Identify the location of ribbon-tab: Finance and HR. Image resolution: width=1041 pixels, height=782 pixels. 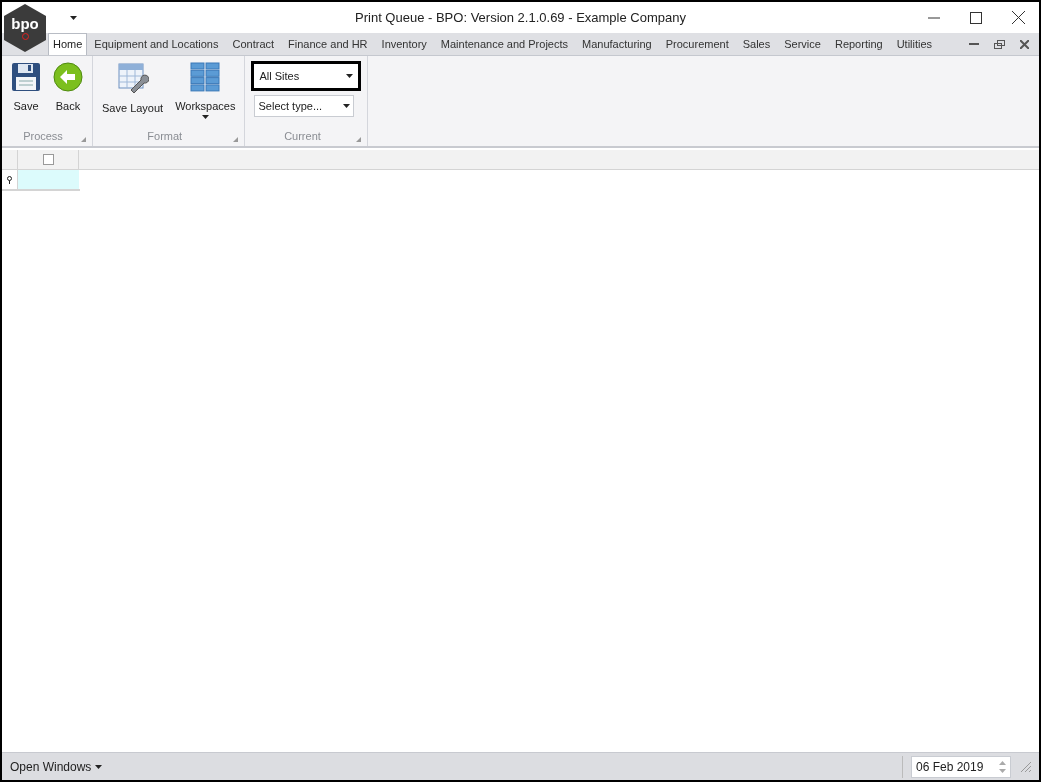
(328, 44).